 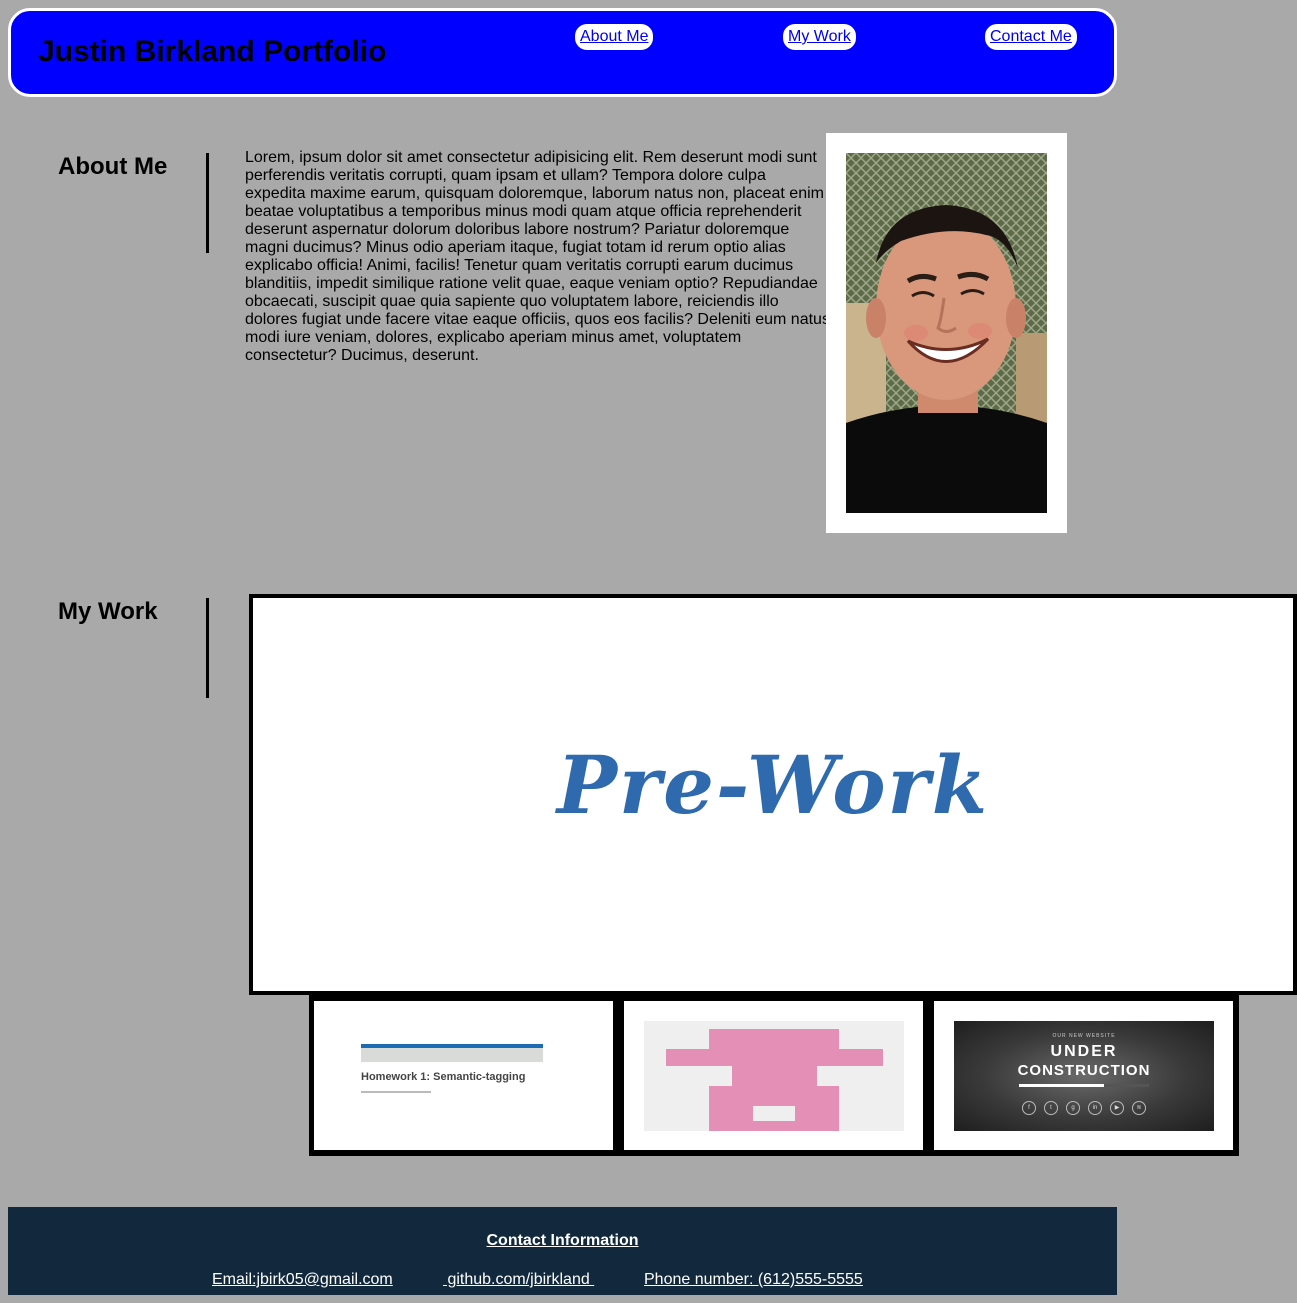 I want to click on work-divider, so click(x=207, y=648).